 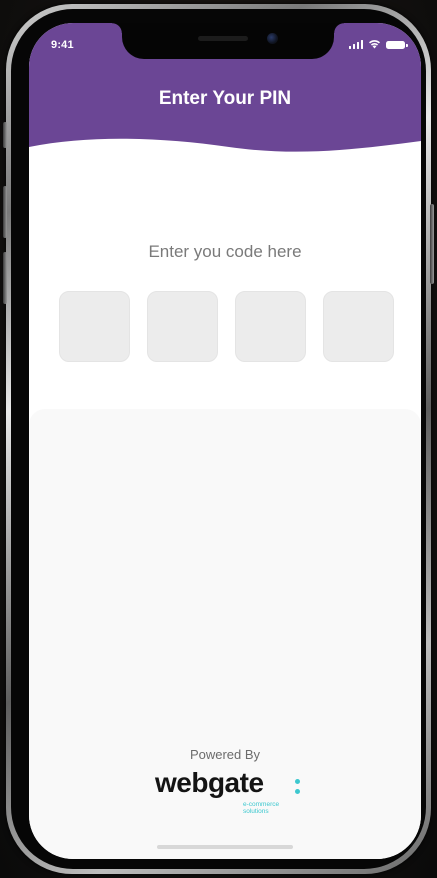 What do you see at coordinates (62, 45) in the screenshot?
I see `status-time: 9:41` at bounding box center [62, 45].